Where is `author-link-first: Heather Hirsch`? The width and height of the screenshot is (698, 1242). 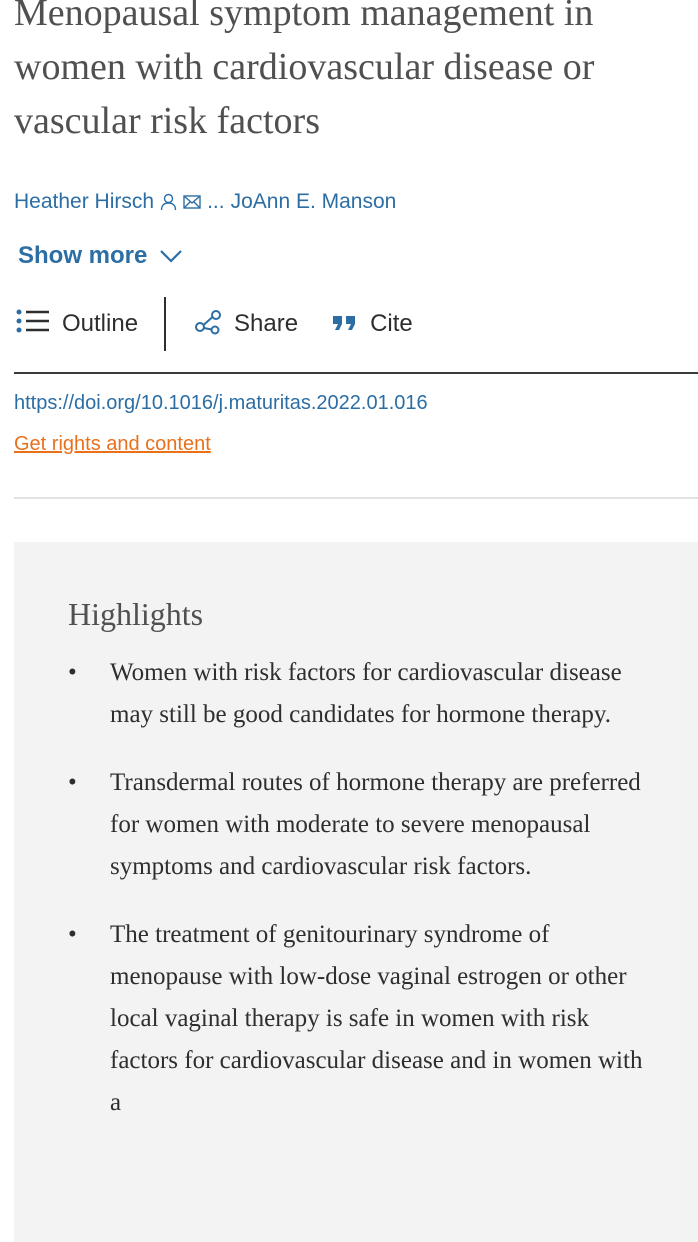
author-link-first: Heather Hirsch is located at coordinates (84, 202).